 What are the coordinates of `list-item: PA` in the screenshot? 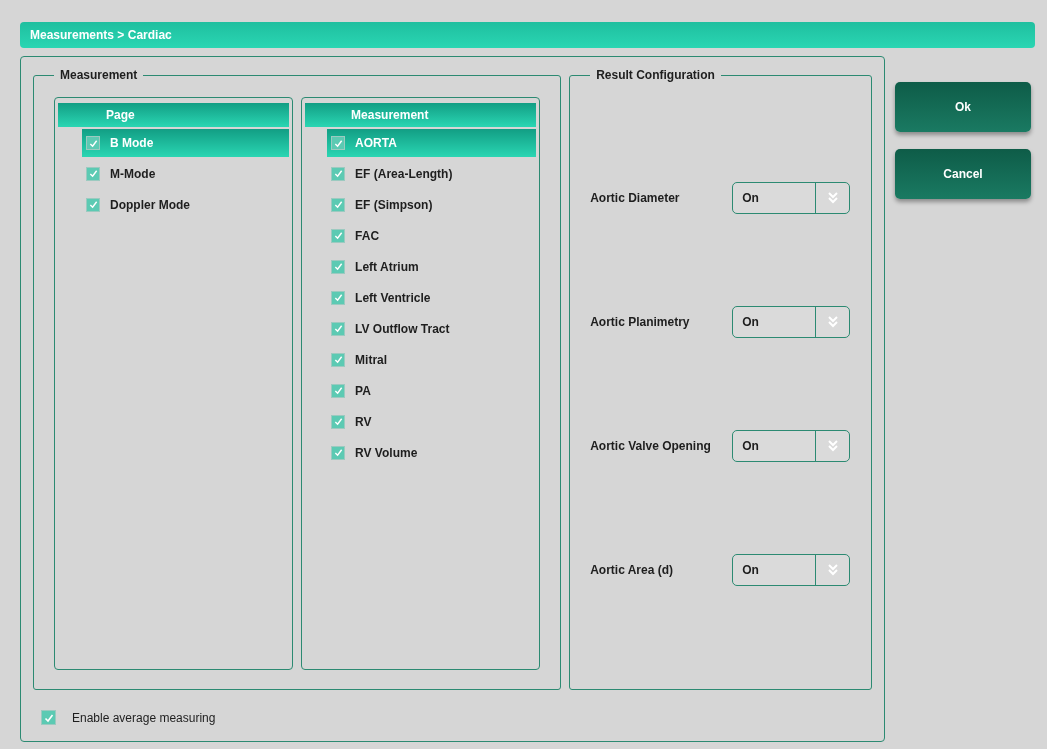 It's located at (432, 390).